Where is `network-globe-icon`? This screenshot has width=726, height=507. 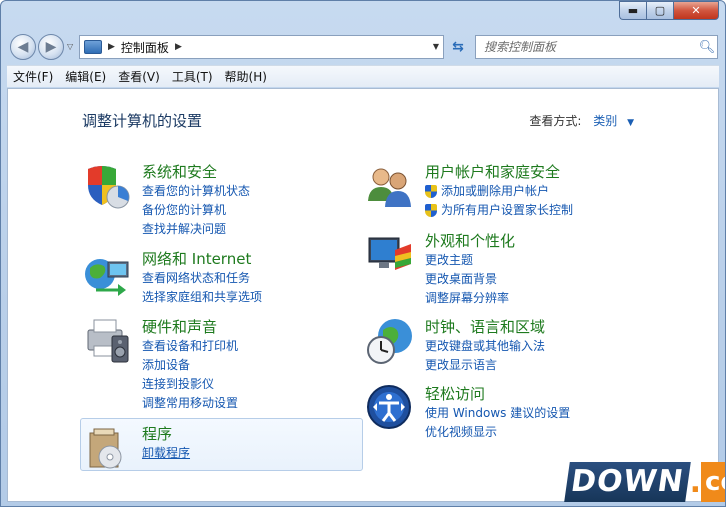 network-globe-icon is located at coordinates (107, 273).